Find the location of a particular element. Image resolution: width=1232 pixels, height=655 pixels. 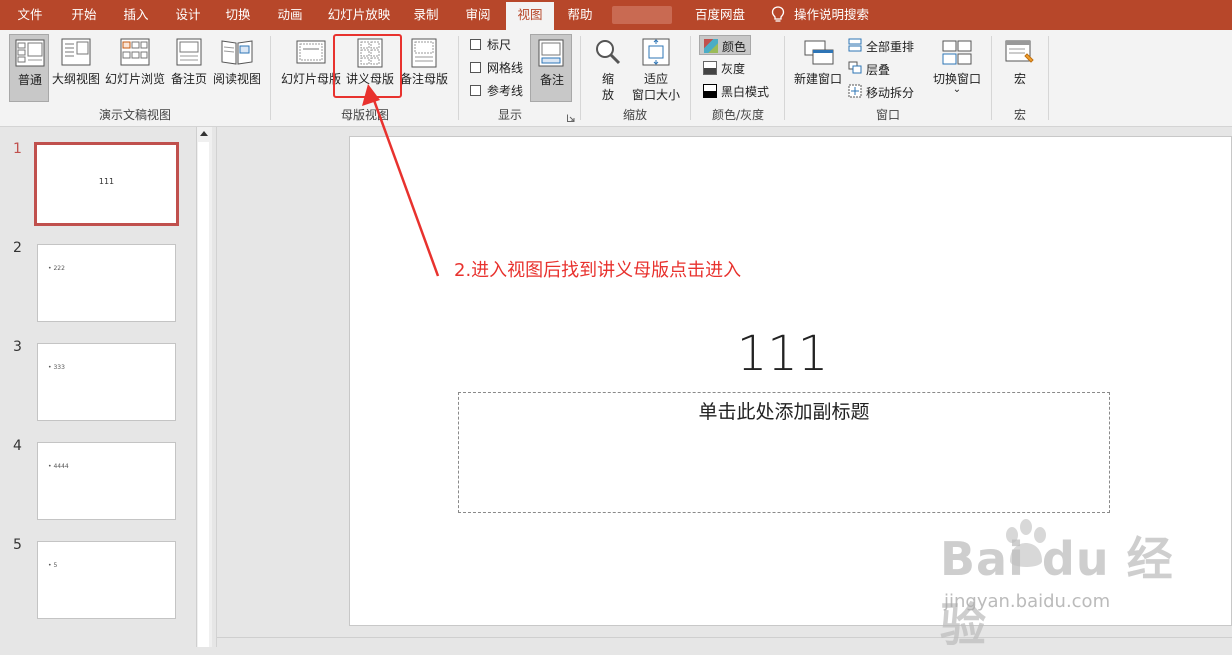

watermark-url: jingyan.baidu.com is located at coordinates (1027, 601).